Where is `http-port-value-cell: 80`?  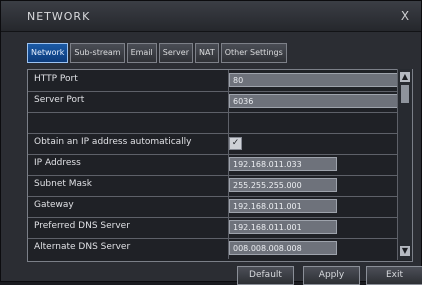
http-port-value-cell: 80 is located at coordinates (316, 80).